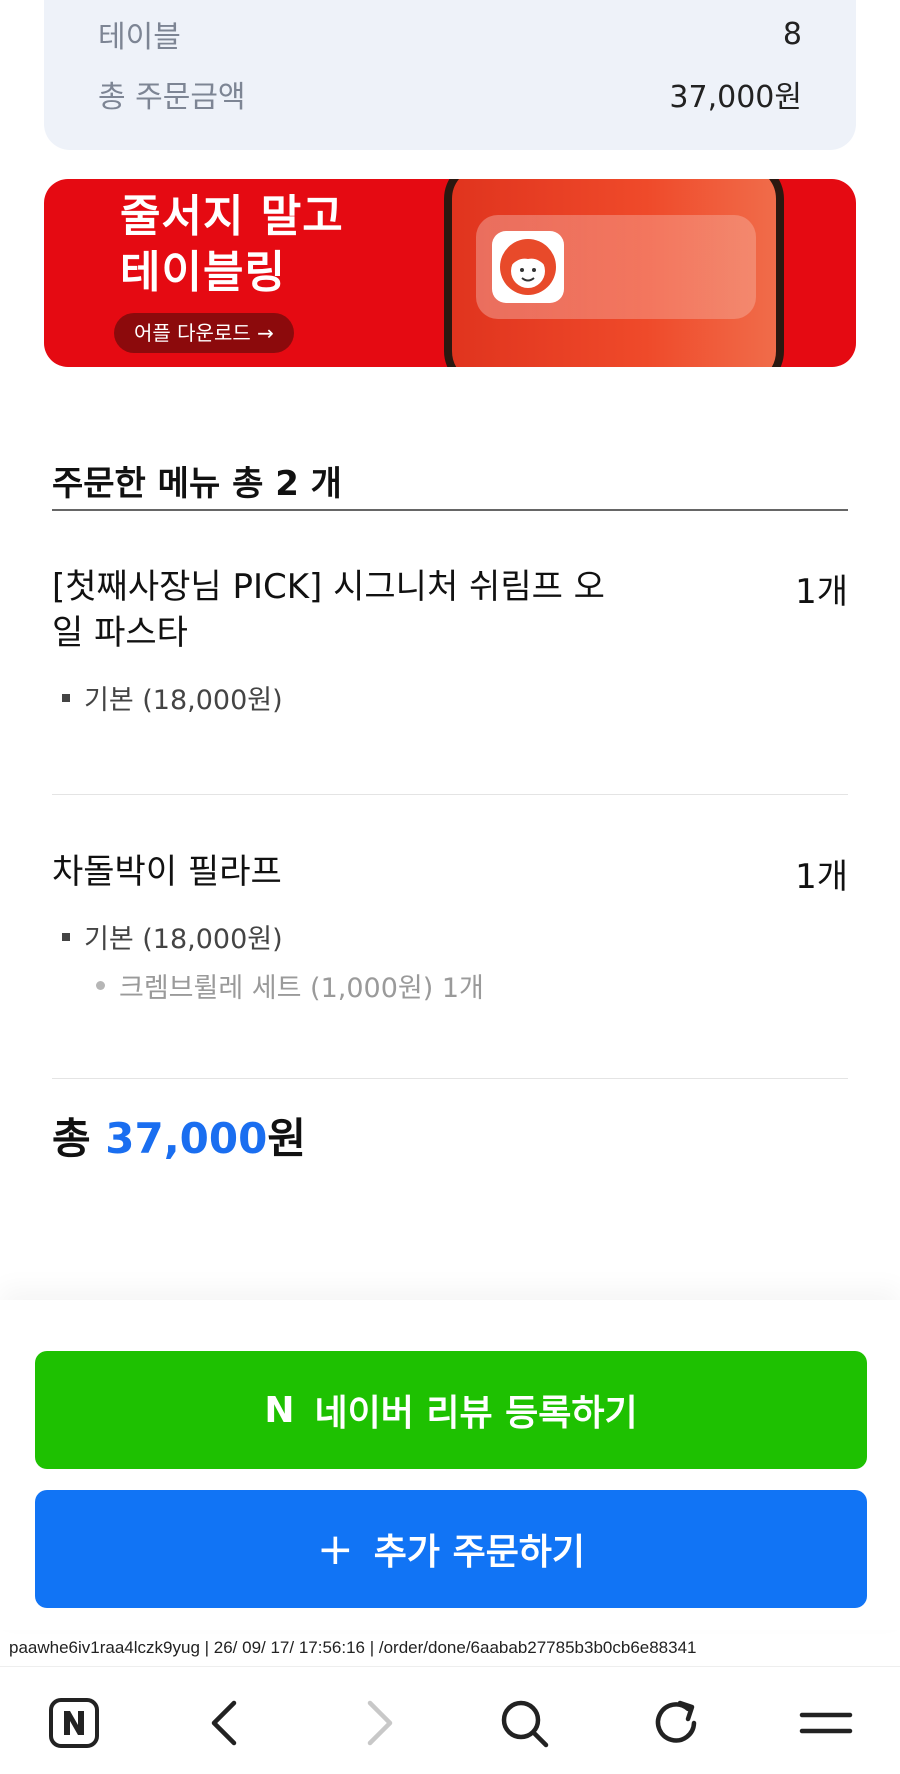 This screenshot has width=900, height=1774. Describe the element at coordinates (139, 37) in the screenshot. I see `summary-label: 테이블` at that location.